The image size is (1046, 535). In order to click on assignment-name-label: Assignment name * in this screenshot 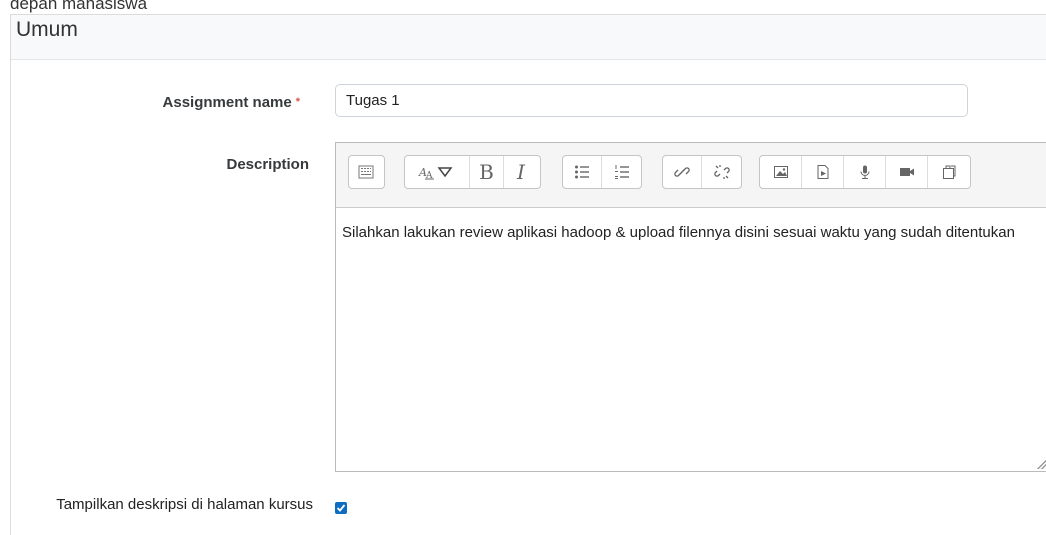, I will do `click(200, 102)`.